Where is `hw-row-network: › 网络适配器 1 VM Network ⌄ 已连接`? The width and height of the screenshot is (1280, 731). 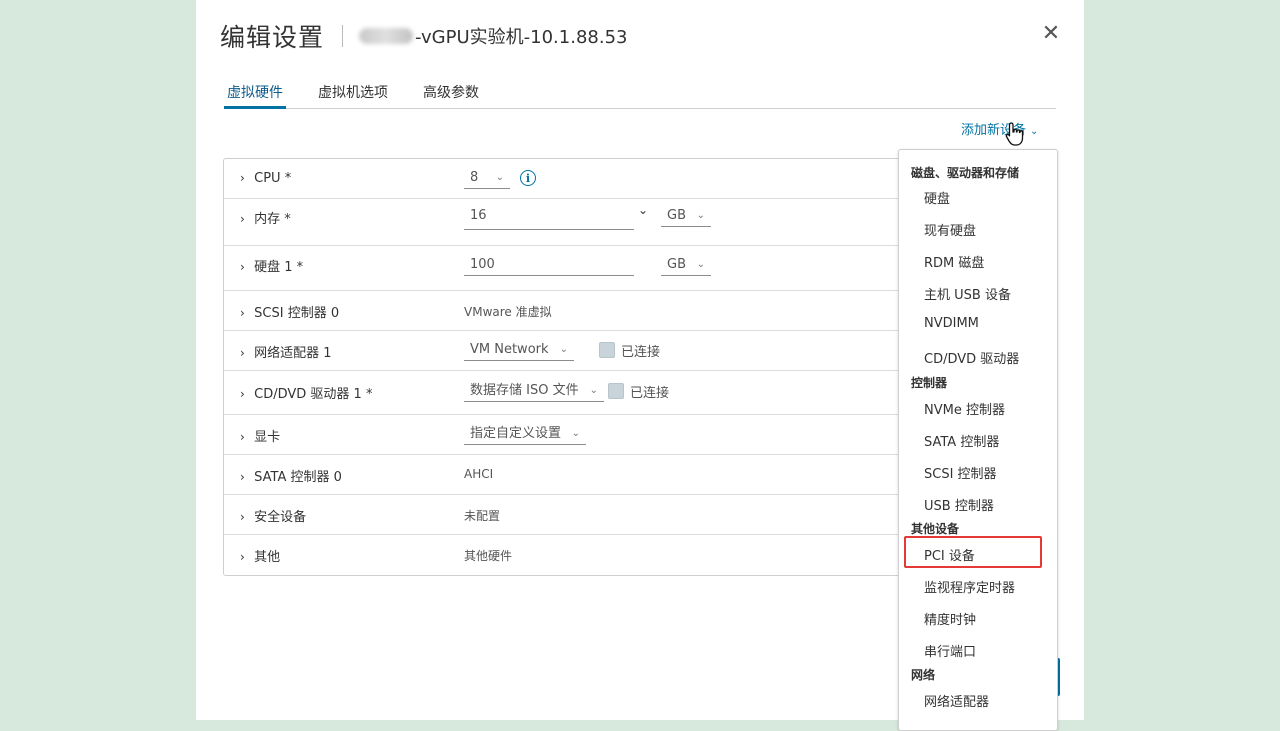
hw-row-network: › 网络适配器 1 VM Network ⌄ 已连接 is located at coordinates (569, 351).